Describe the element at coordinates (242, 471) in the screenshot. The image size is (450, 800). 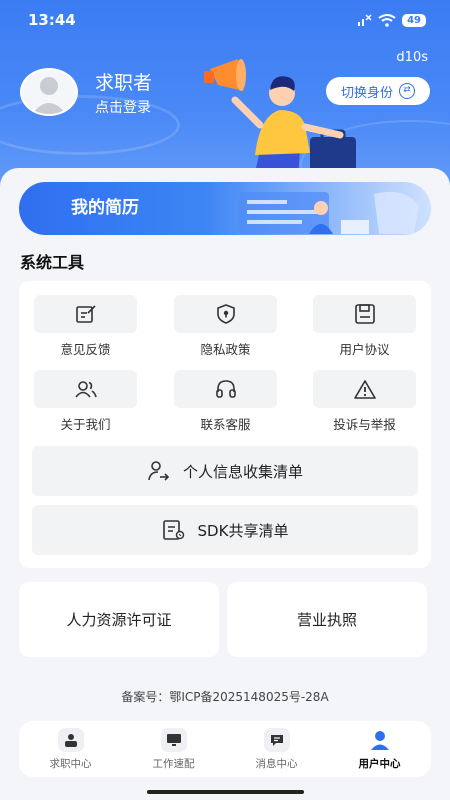
I see `wide-button-label: 个人信息收集清单` at that location.